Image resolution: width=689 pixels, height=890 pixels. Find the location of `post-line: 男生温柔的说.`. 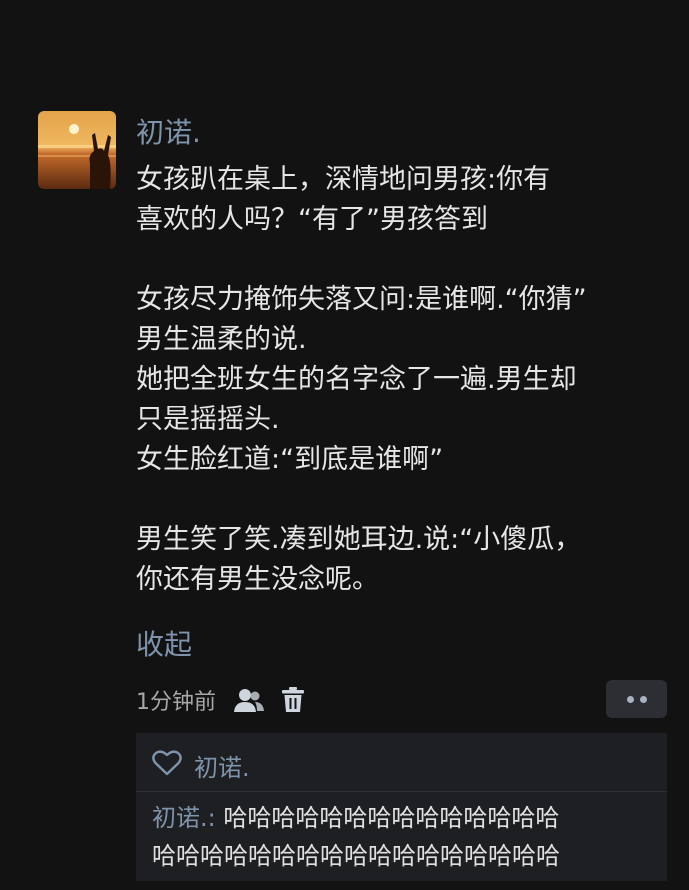

post-line: 男生温柔的说. is located at coordinates (221, 339).